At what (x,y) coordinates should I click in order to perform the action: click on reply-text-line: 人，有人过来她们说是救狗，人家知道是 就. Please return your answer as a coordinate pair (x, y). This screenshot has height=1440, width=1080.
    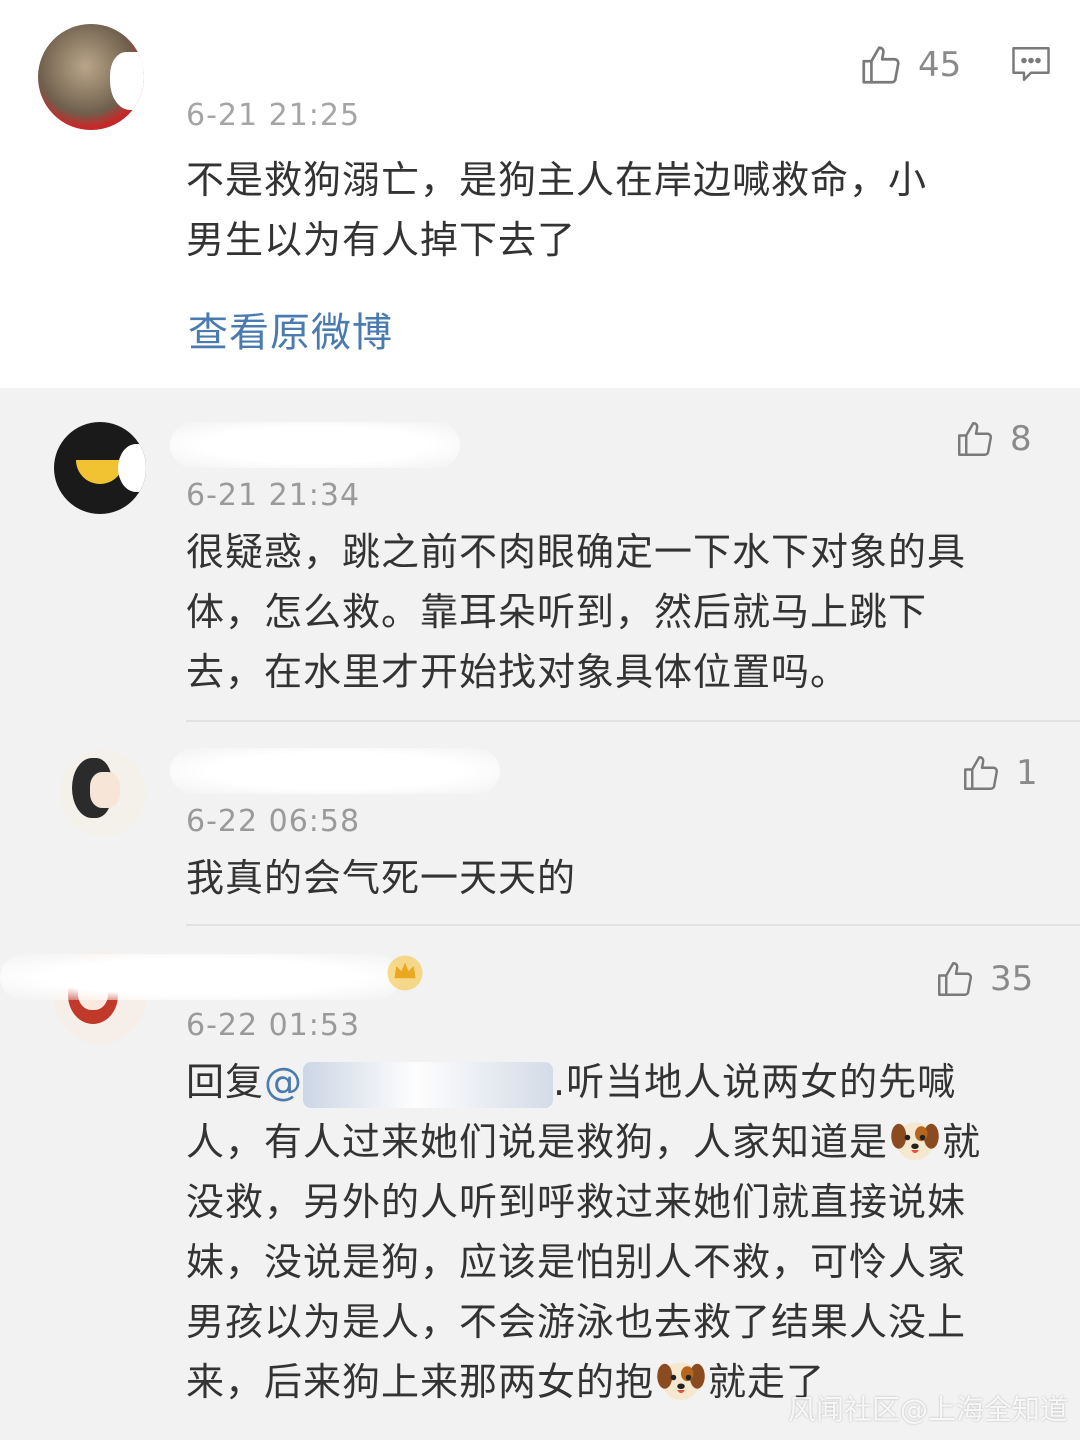
    Looking at the image, I should click on (583, 1142).